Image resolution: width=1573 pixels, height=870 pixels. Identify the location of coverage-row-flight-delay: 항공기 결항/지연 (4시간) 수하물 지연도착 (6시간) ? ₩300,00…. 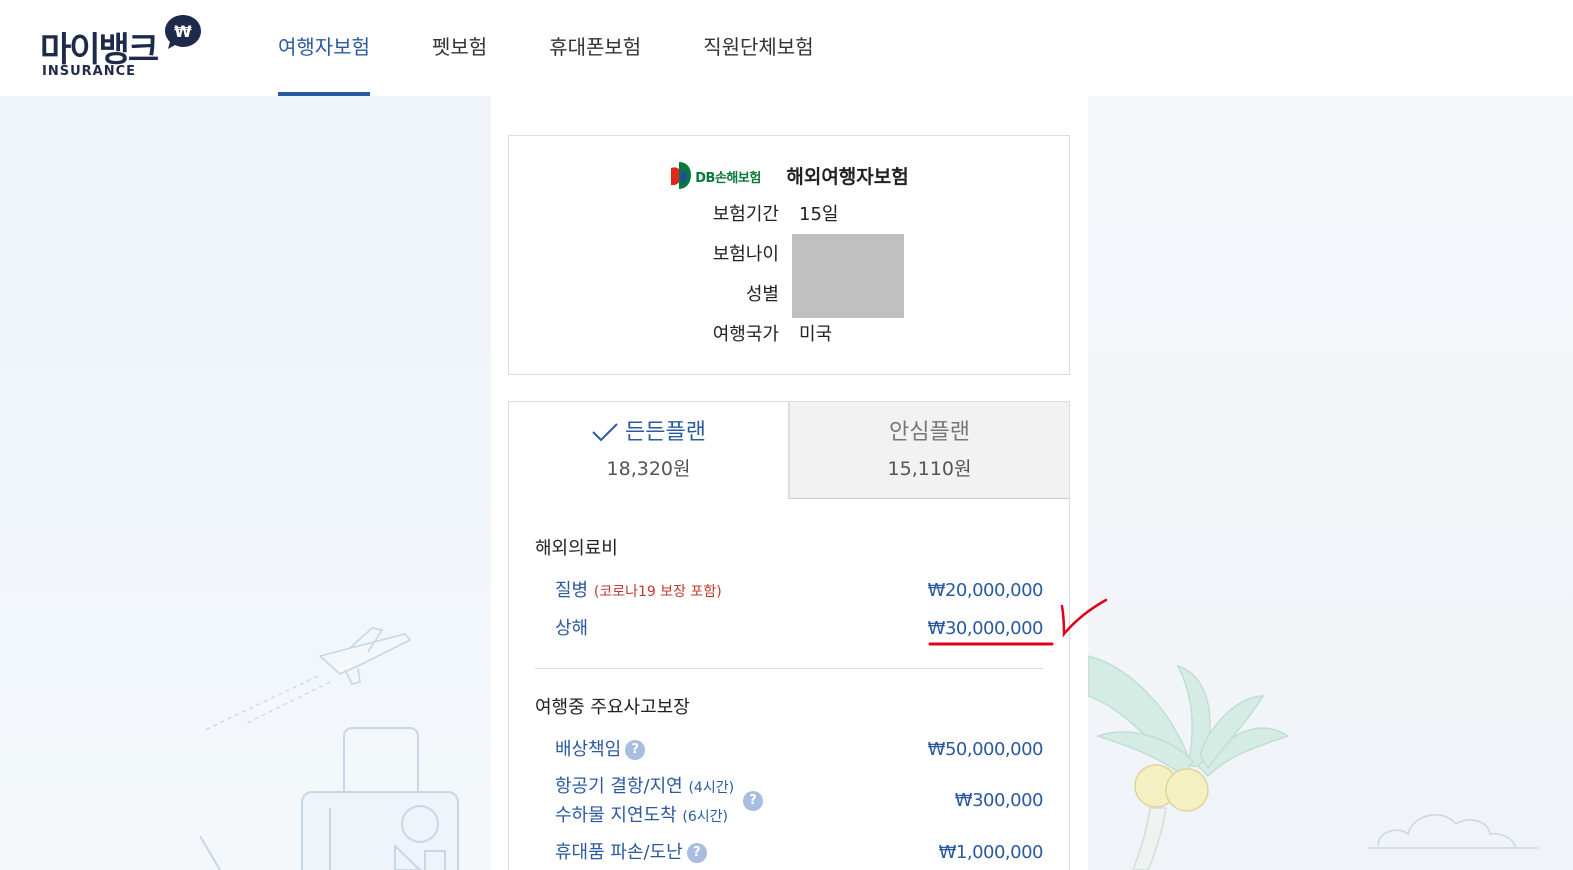
(799, 801).